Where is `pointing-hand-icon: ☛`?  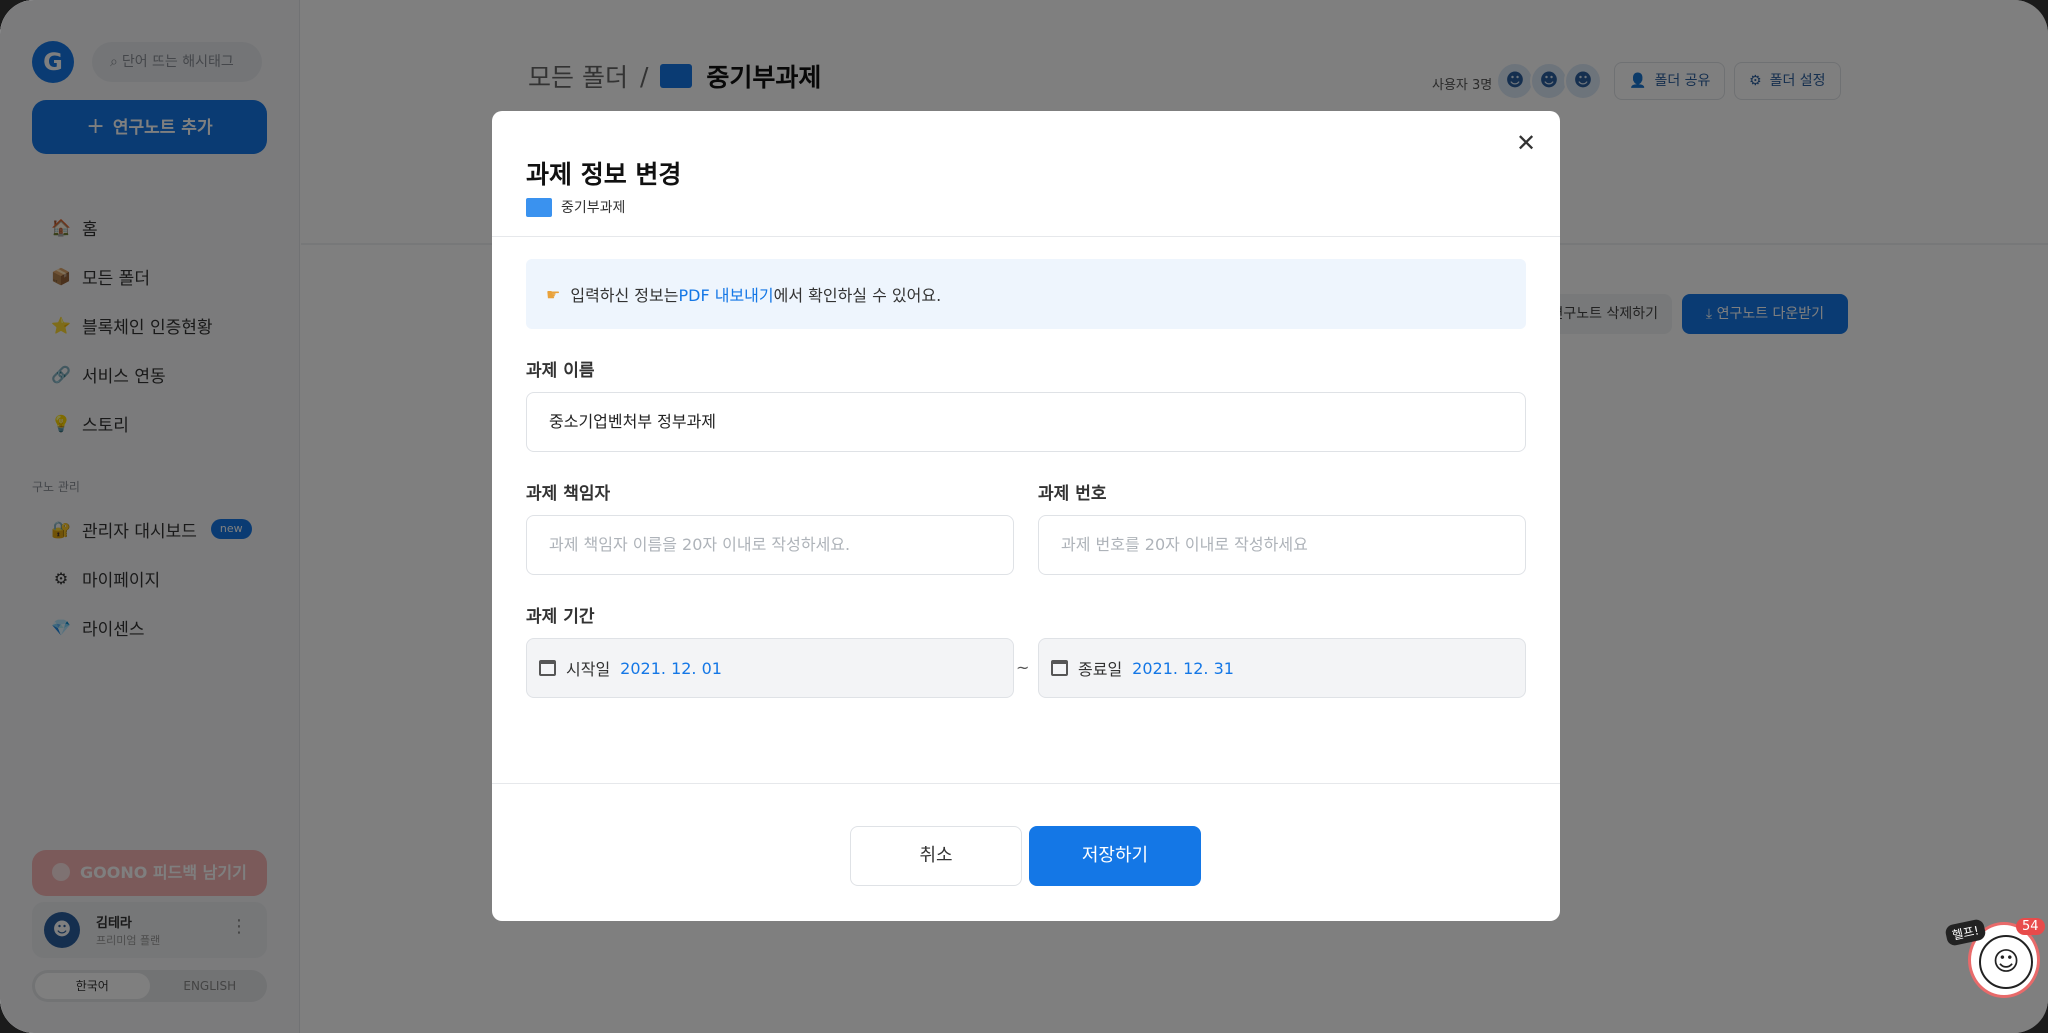
pointing-hand-icon: ☛ is located at coordinates (553, 294).